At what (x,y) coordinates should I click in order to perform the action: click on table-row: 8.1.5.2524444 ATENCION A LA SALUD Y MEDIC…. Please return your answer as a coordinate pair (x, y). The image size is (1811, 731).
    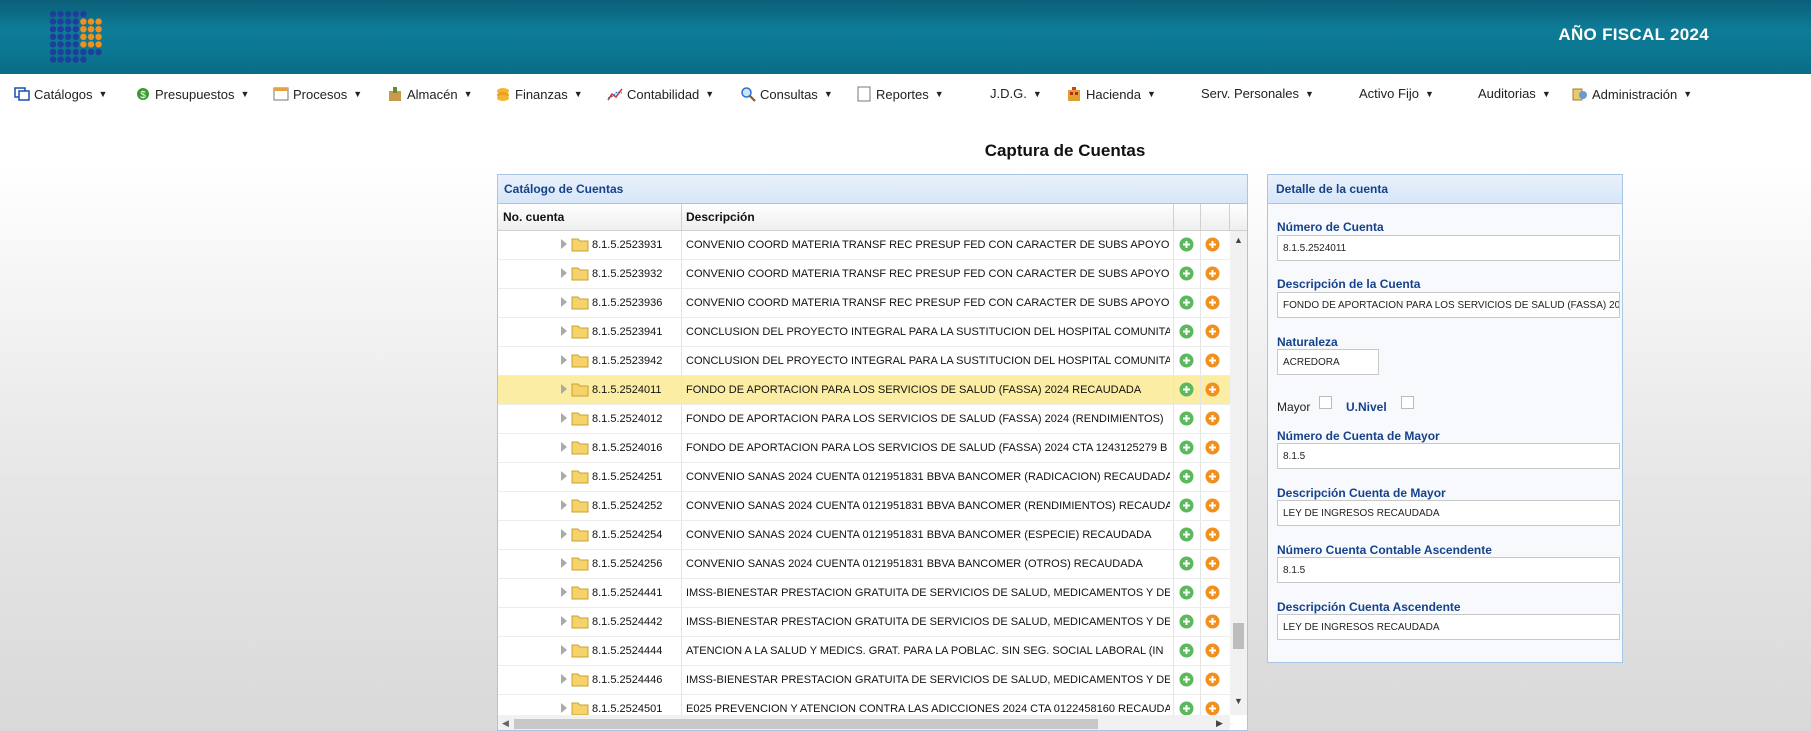
    Looking at the image, I should click on (865, 651).